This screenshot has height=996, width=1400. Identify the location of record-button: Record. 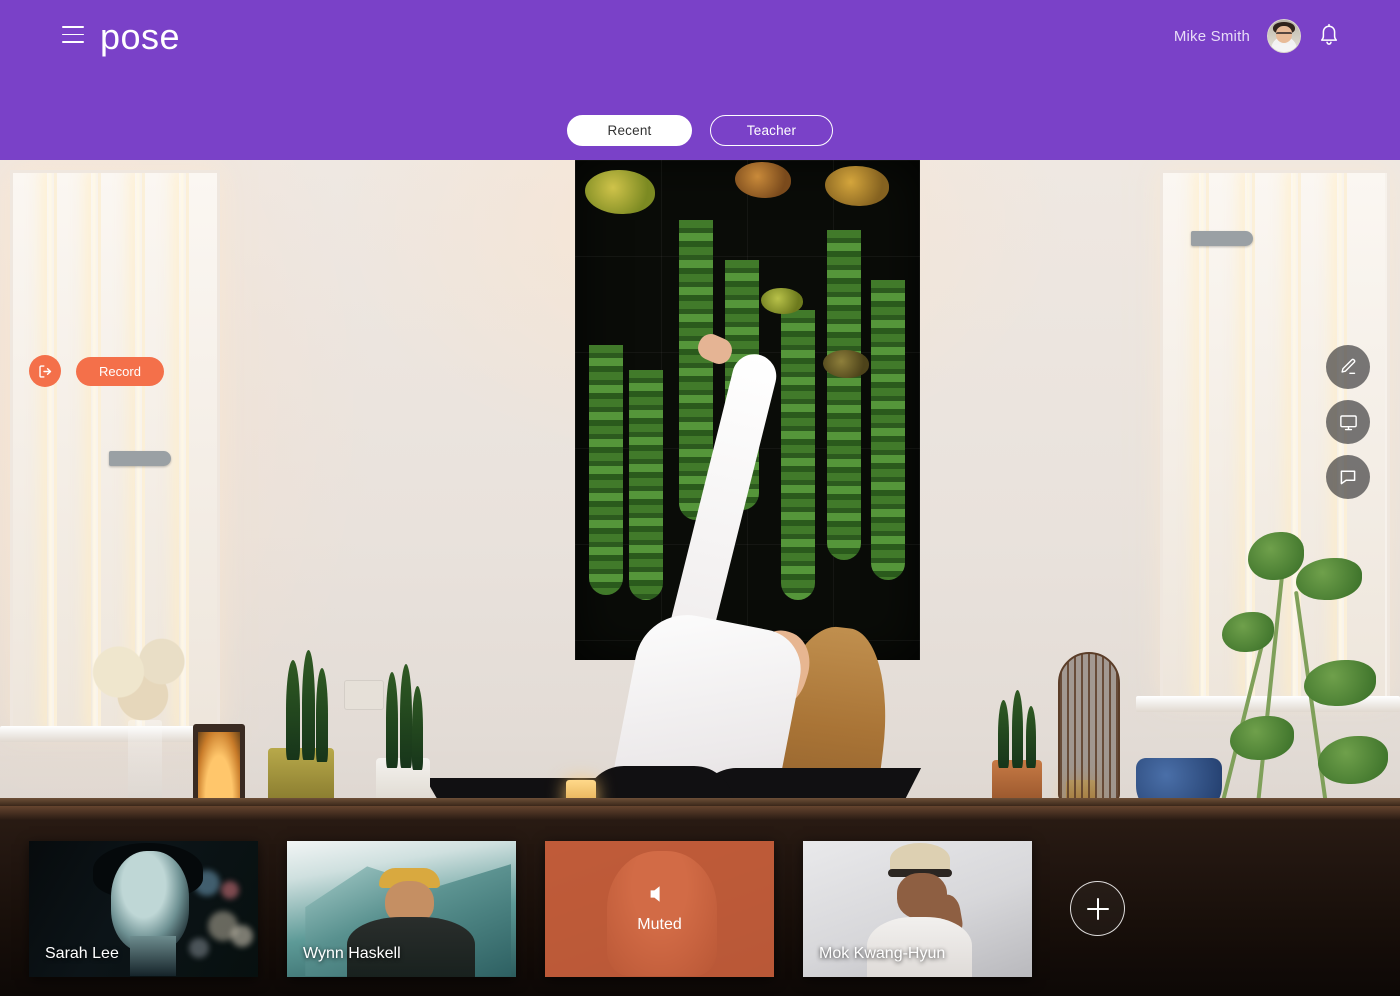
(120, 371).